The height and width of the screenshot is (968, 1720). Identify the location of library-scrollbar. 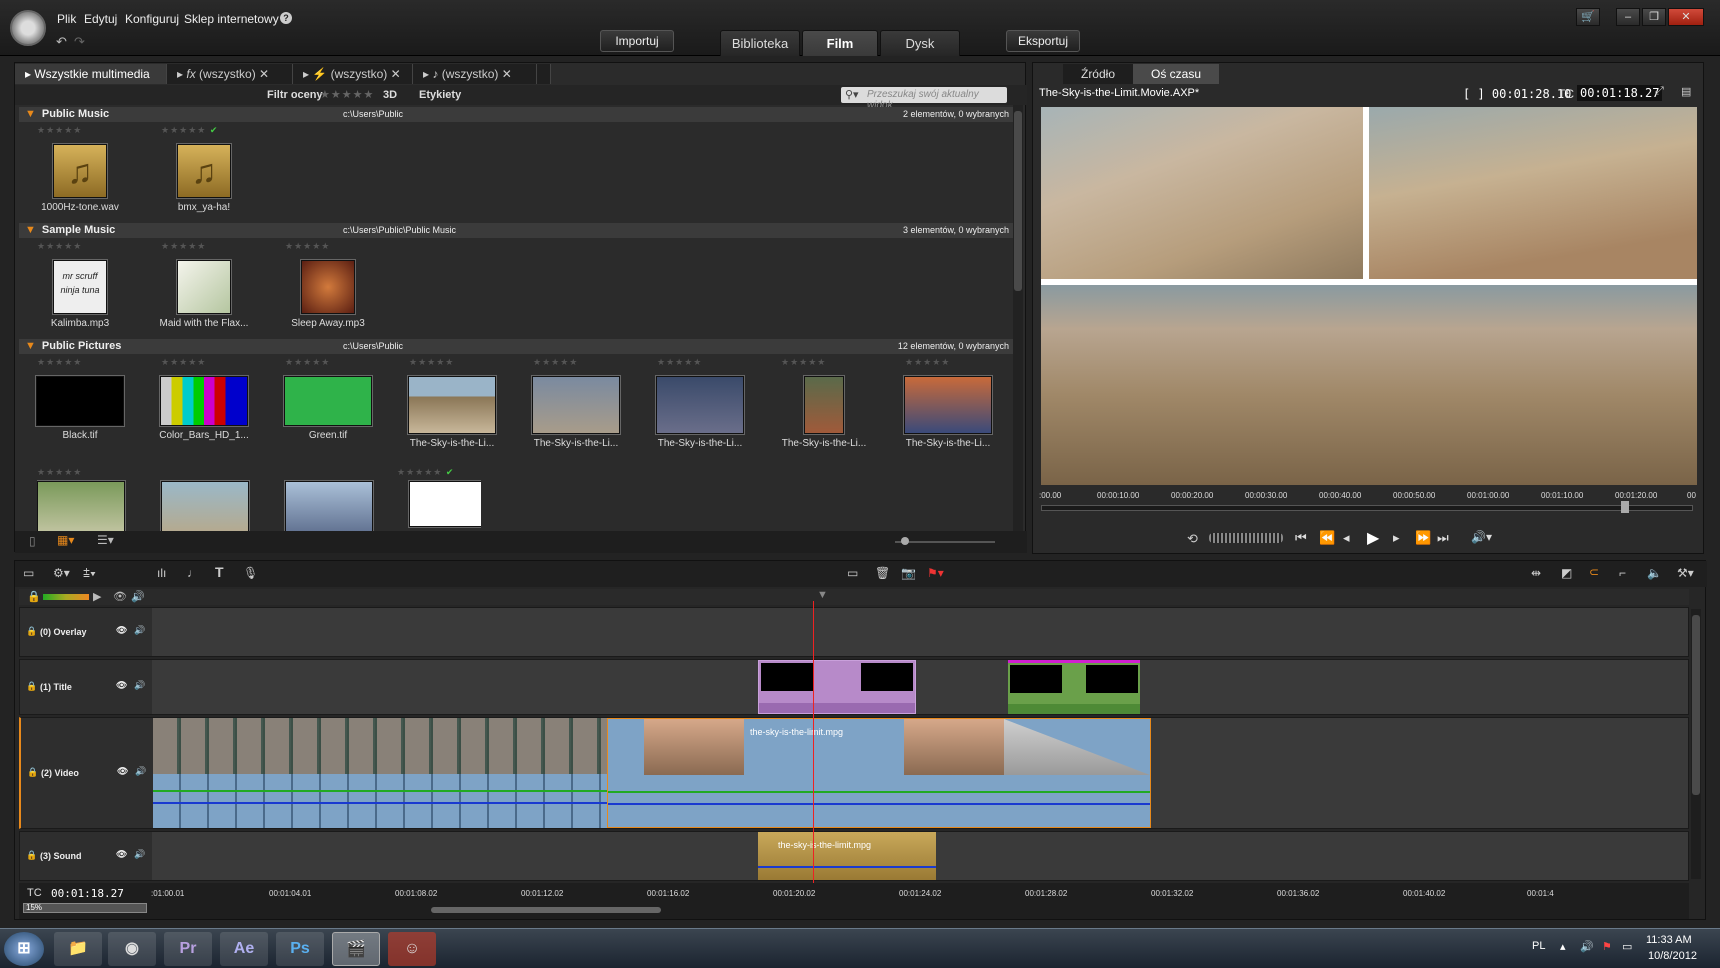
(1018, 318).